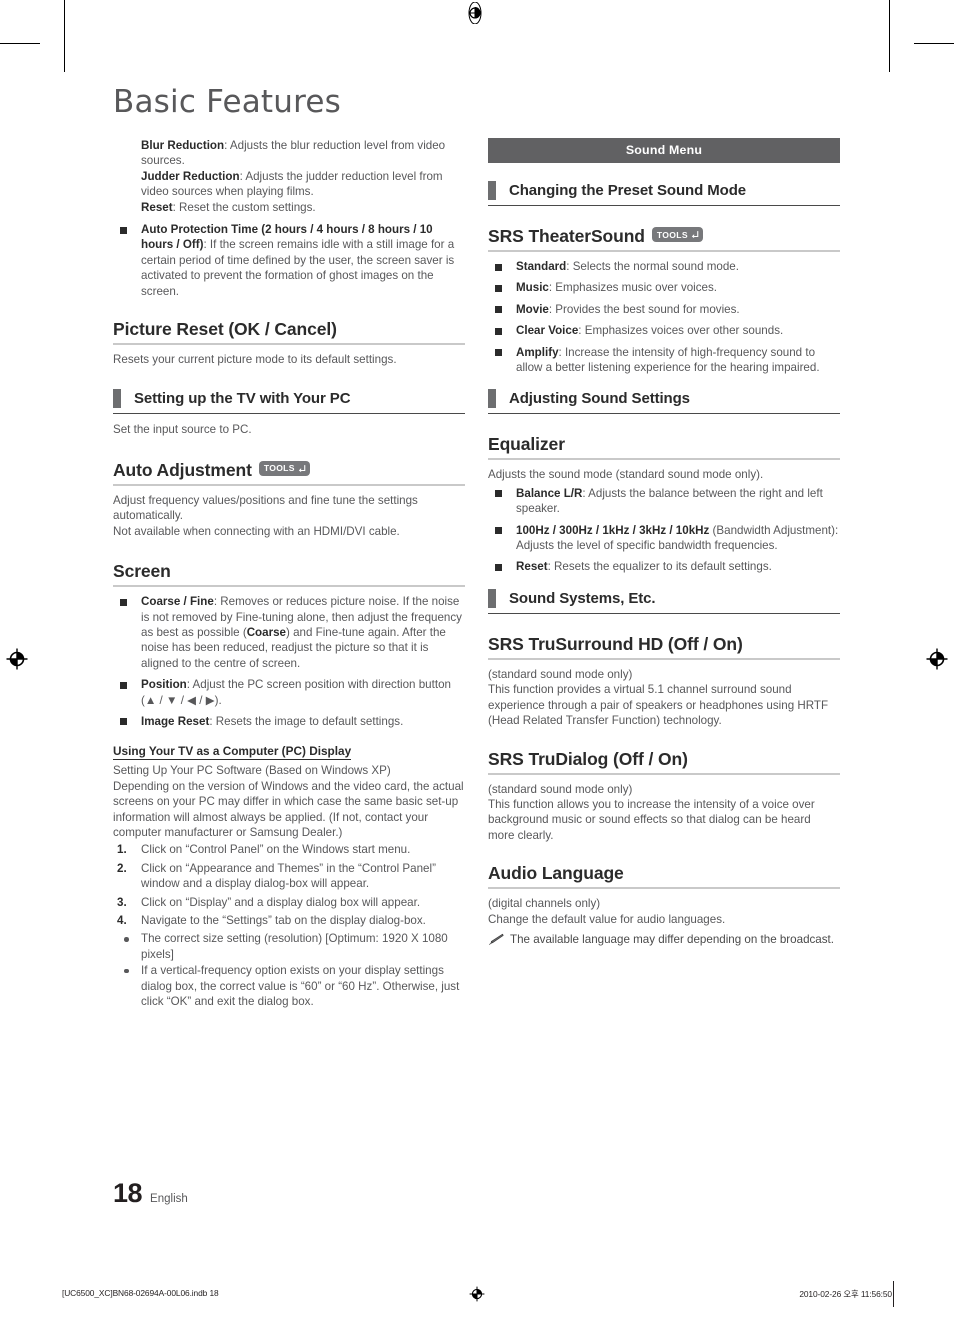  I want to click on heading-text: Setting up the TV with Your PC, so click(242, 399).